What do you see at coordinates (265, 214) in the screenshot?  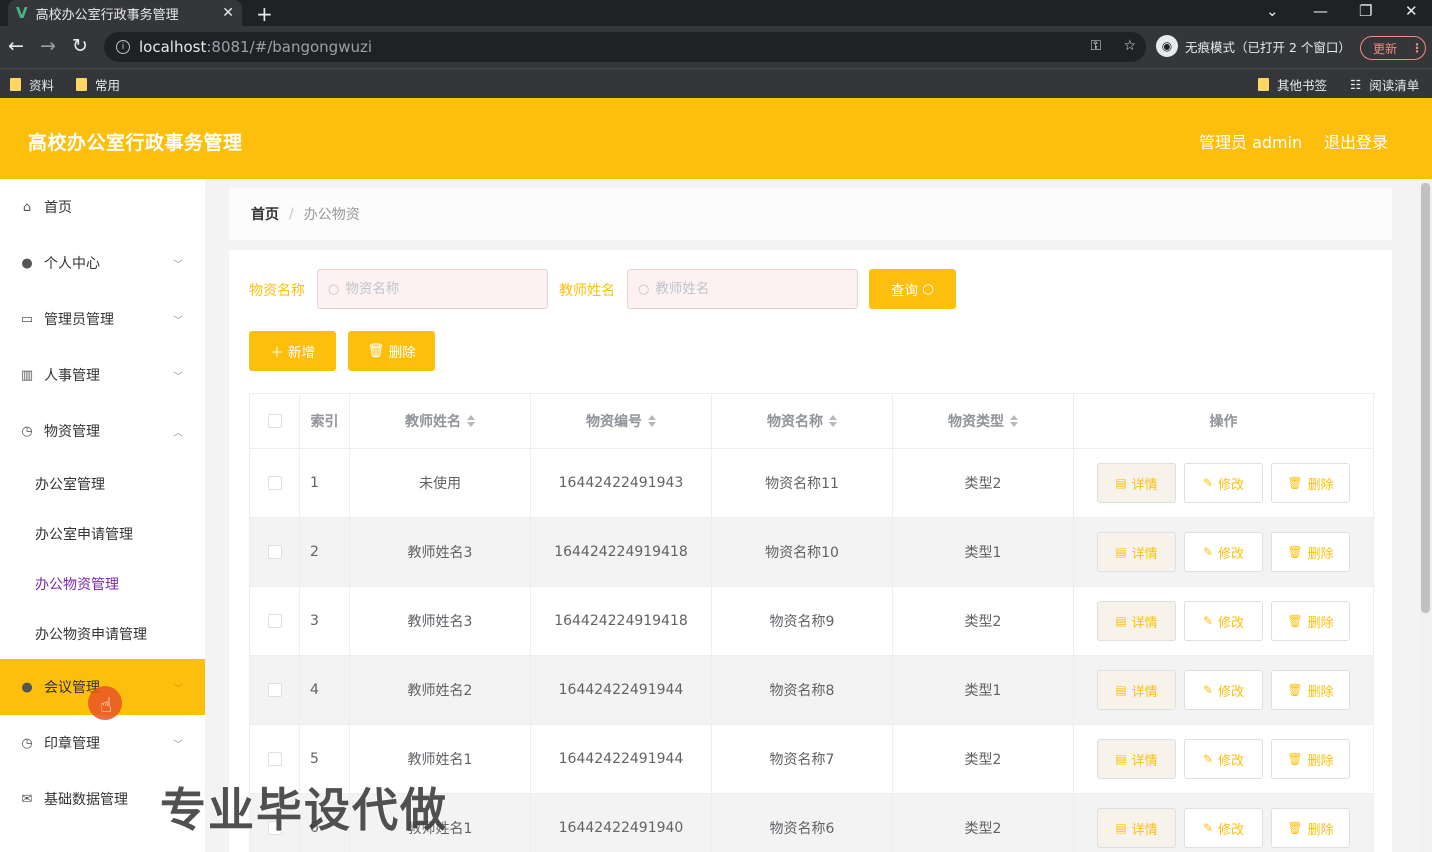 I see `breadcrumb-home: 首页` at bounding box center [265, 214].